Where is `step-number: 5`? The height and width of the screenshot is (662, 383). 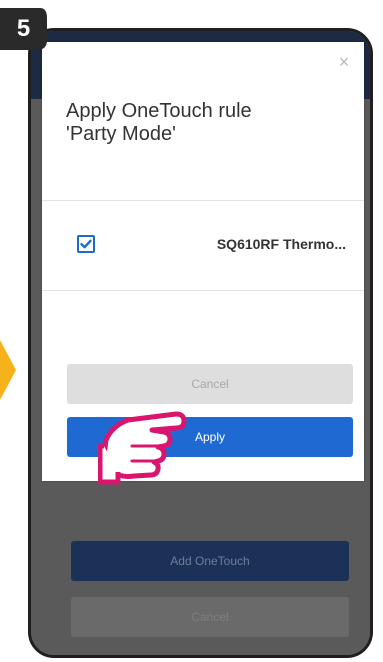 step-number: 5 is located at coordinates (23, 28).